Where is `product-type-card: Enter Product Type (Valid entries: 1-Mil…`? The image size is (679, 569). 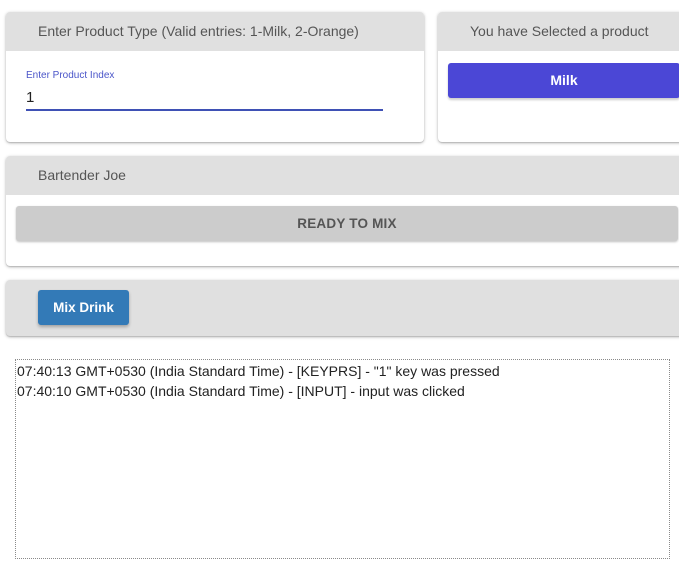
product-type-card: Enter Product Type (Valid entries: 1-Mil… is located at coordinates (215, 77).